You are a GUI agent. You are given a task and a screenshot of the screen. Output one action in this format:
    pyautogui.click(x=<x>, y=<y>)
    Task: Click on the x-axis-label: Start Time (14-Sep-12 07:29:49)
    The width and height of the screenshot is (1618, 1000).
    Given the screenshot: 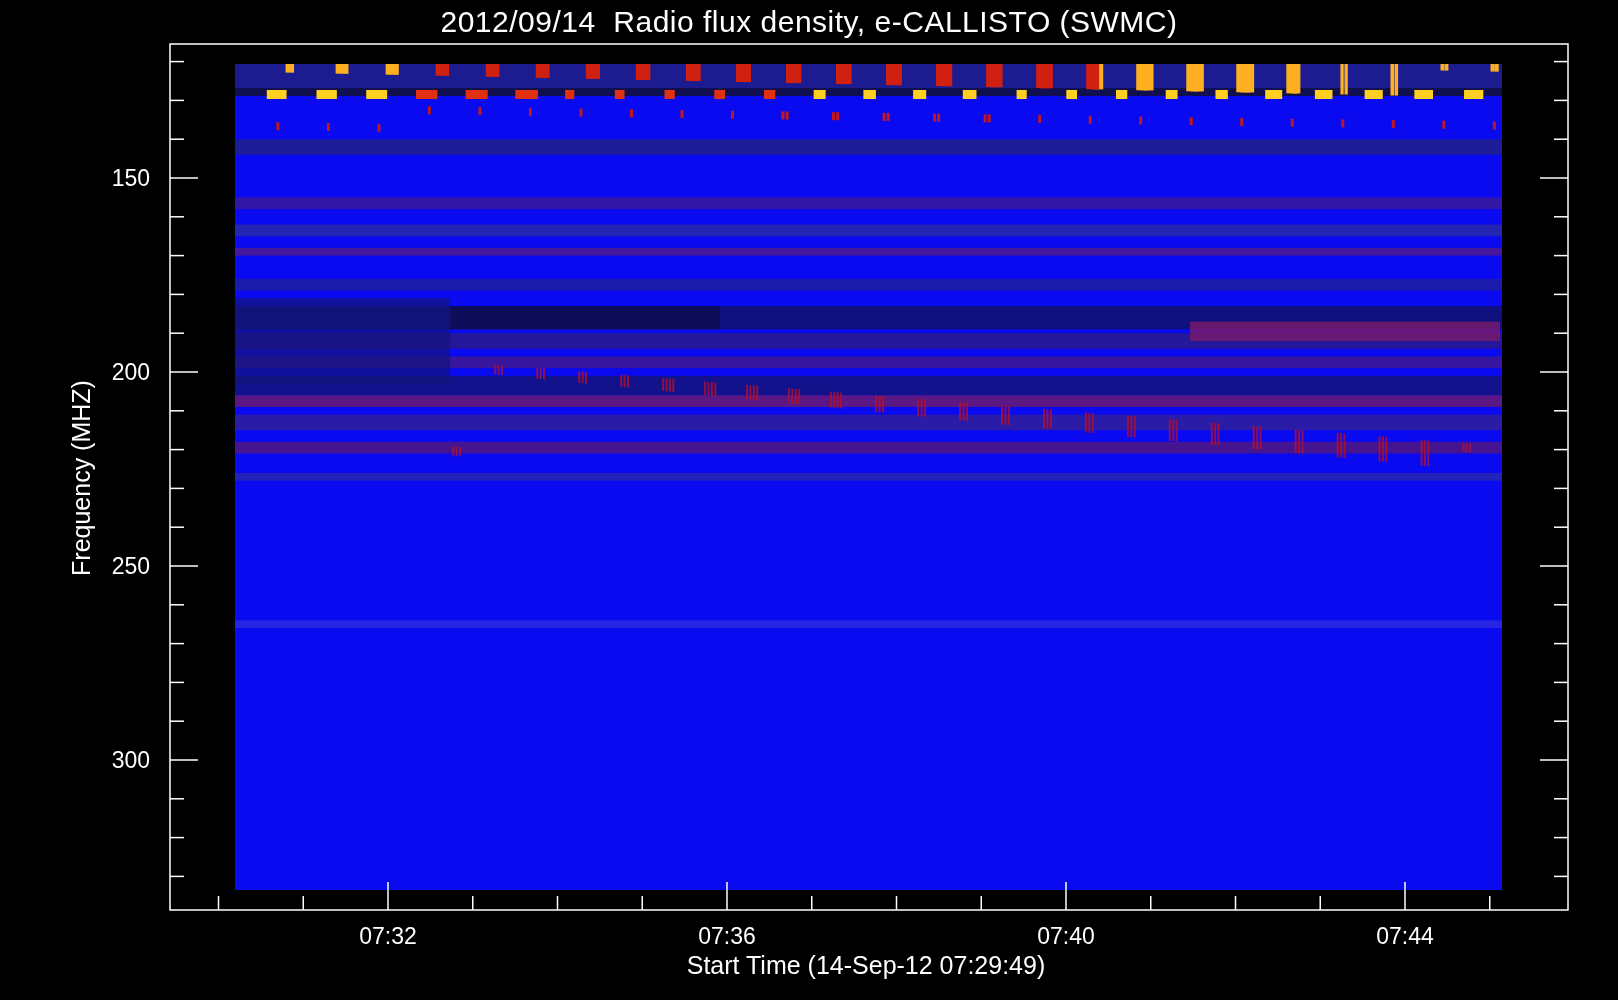 What is the action you would take?
    pyautogui.click(x=866, y=965)
    